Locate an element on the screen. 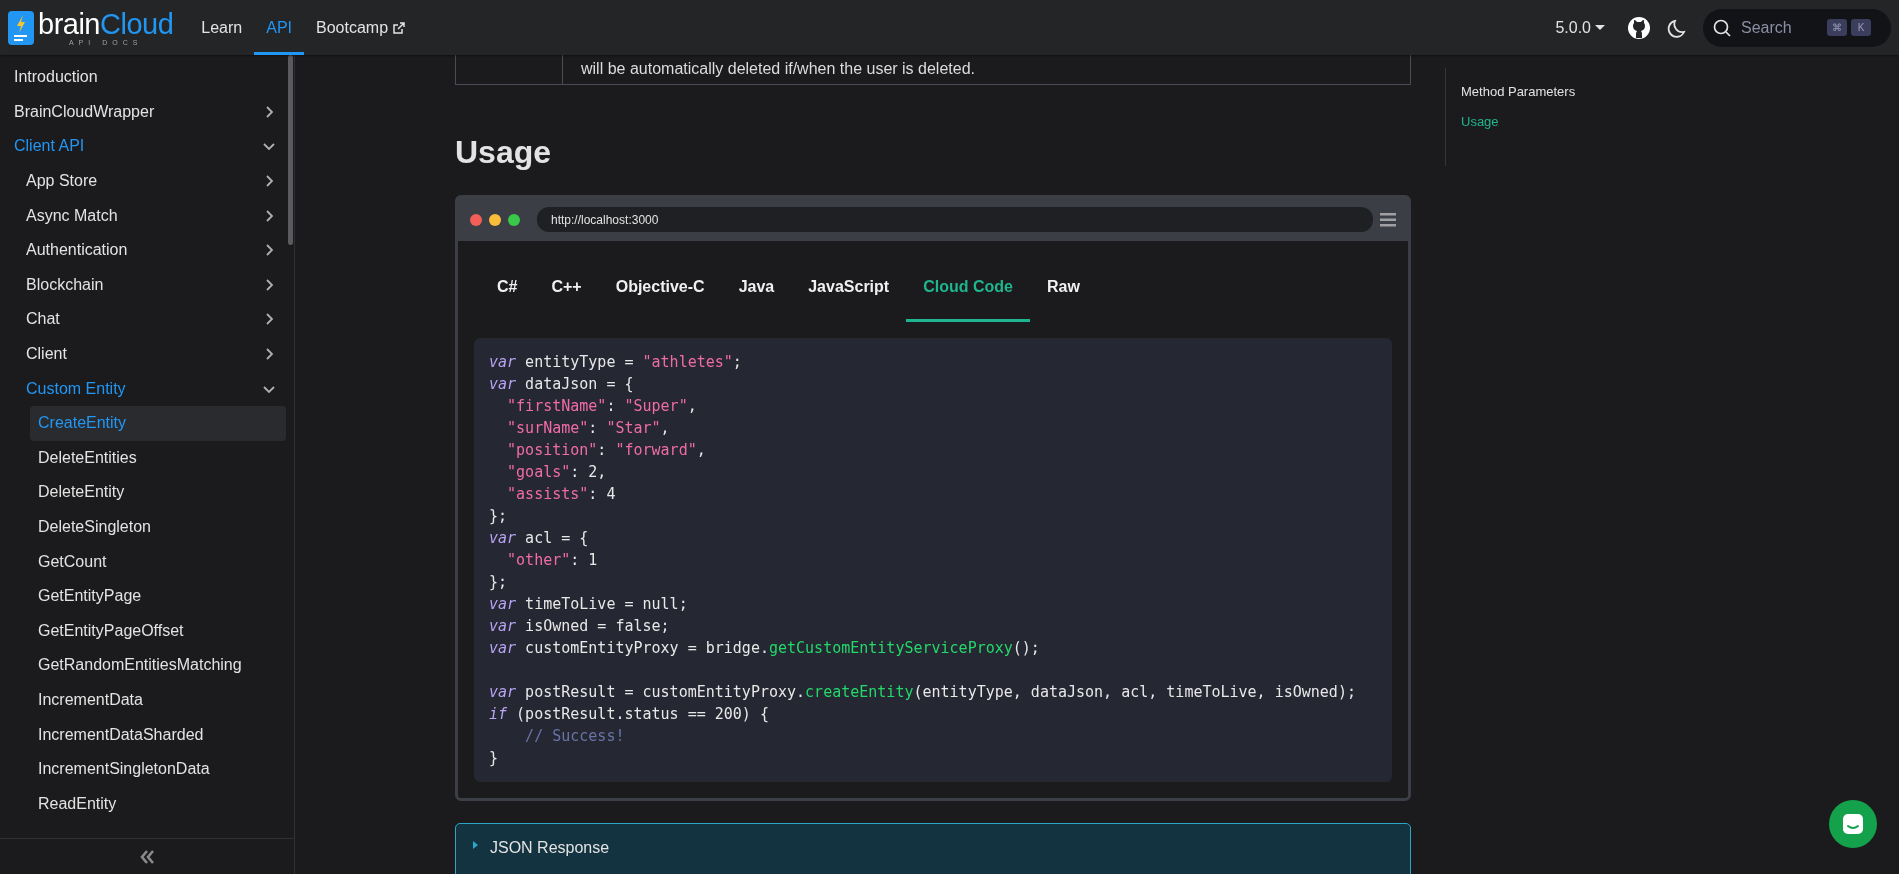 This screenshot has height=874, width=1899. code-tab: Raw is located at coordinates (1063, 289).